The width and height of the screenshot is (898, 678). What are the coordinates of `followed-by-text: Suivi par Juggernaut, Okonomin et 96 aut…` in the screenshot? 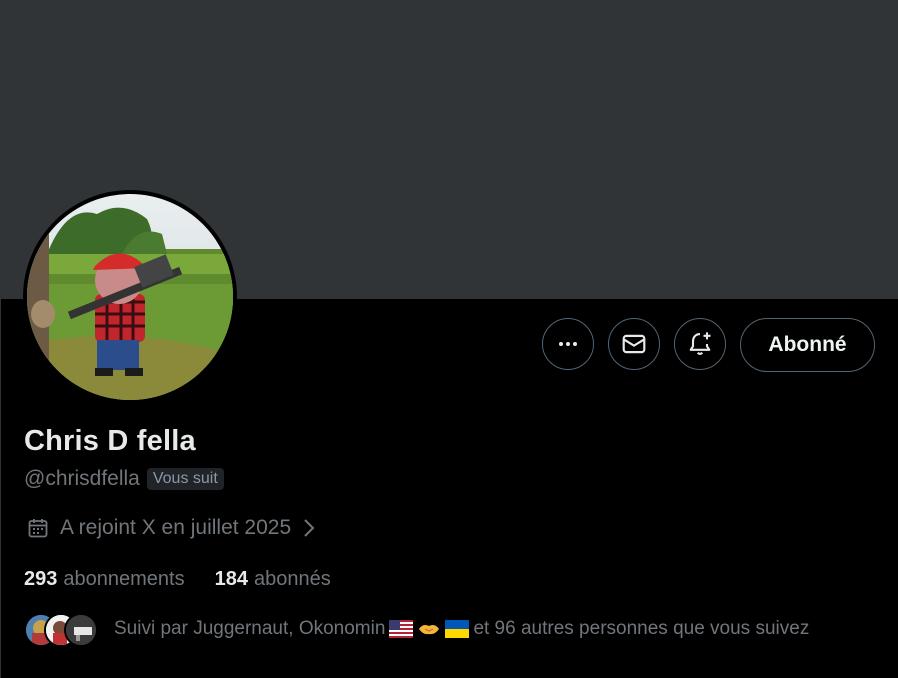 It's located at (461, 629).